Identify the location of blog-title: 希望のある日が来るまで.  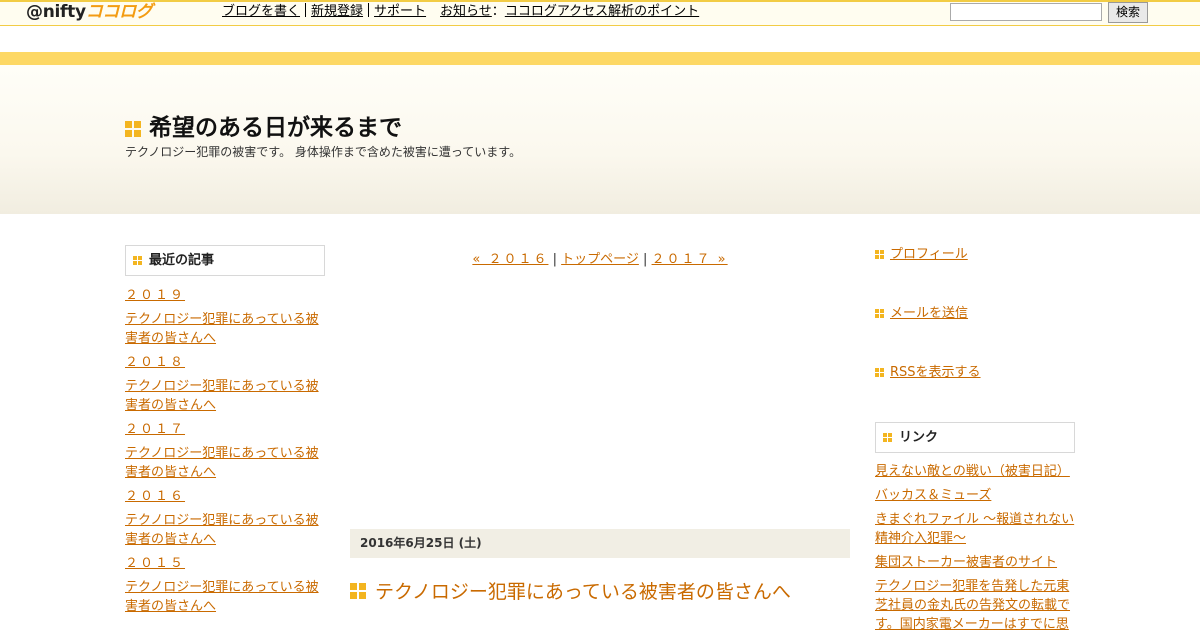
(275, 128).